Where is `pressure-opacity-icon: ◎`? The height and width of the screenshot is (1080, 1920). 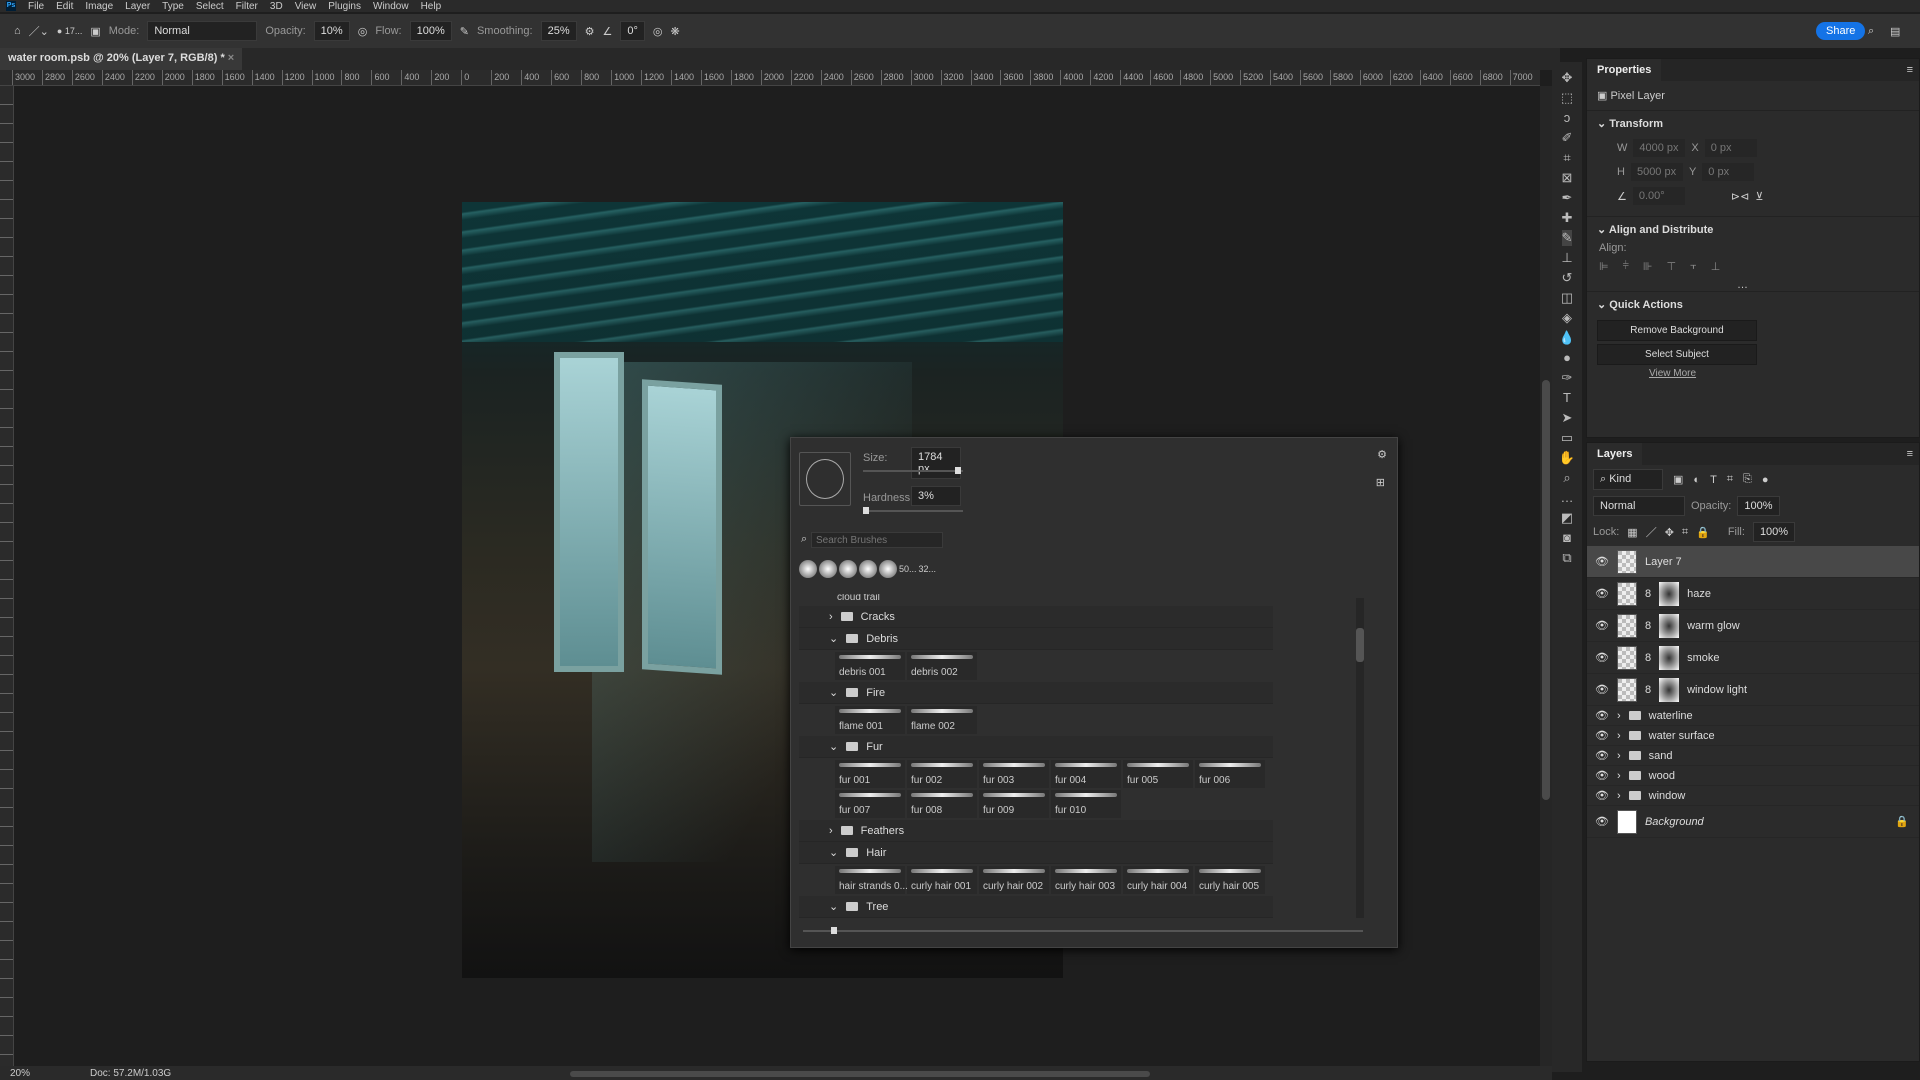
pressure-opacity-icon: ◎ is located at coordinates (363, 31).